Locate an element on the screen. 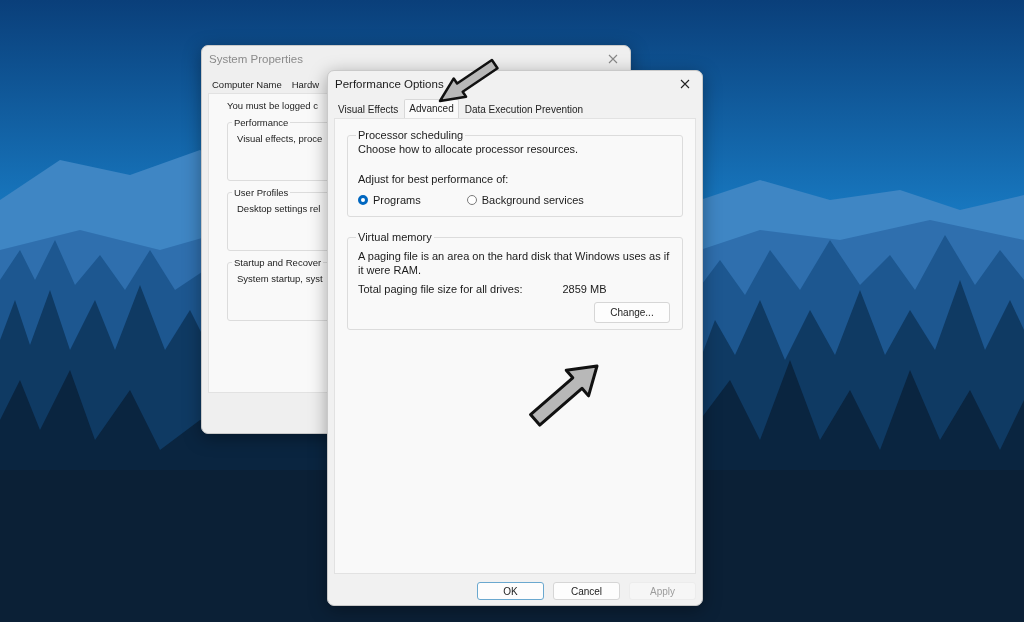 This screenshot has height=622, width=1024. tab: Computer Name is located at coordinates (247, 84).